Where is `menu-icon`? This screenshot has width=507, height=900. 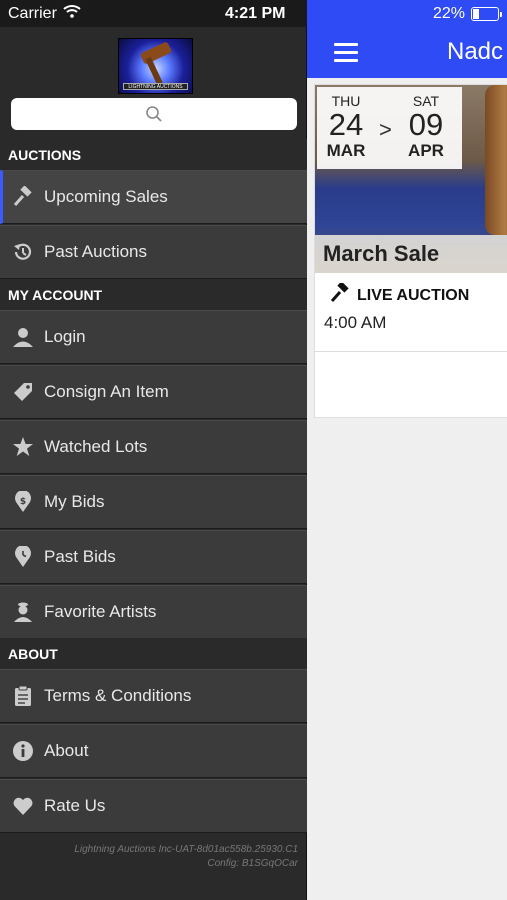
menu-icon is located at coordinates (346, 53).